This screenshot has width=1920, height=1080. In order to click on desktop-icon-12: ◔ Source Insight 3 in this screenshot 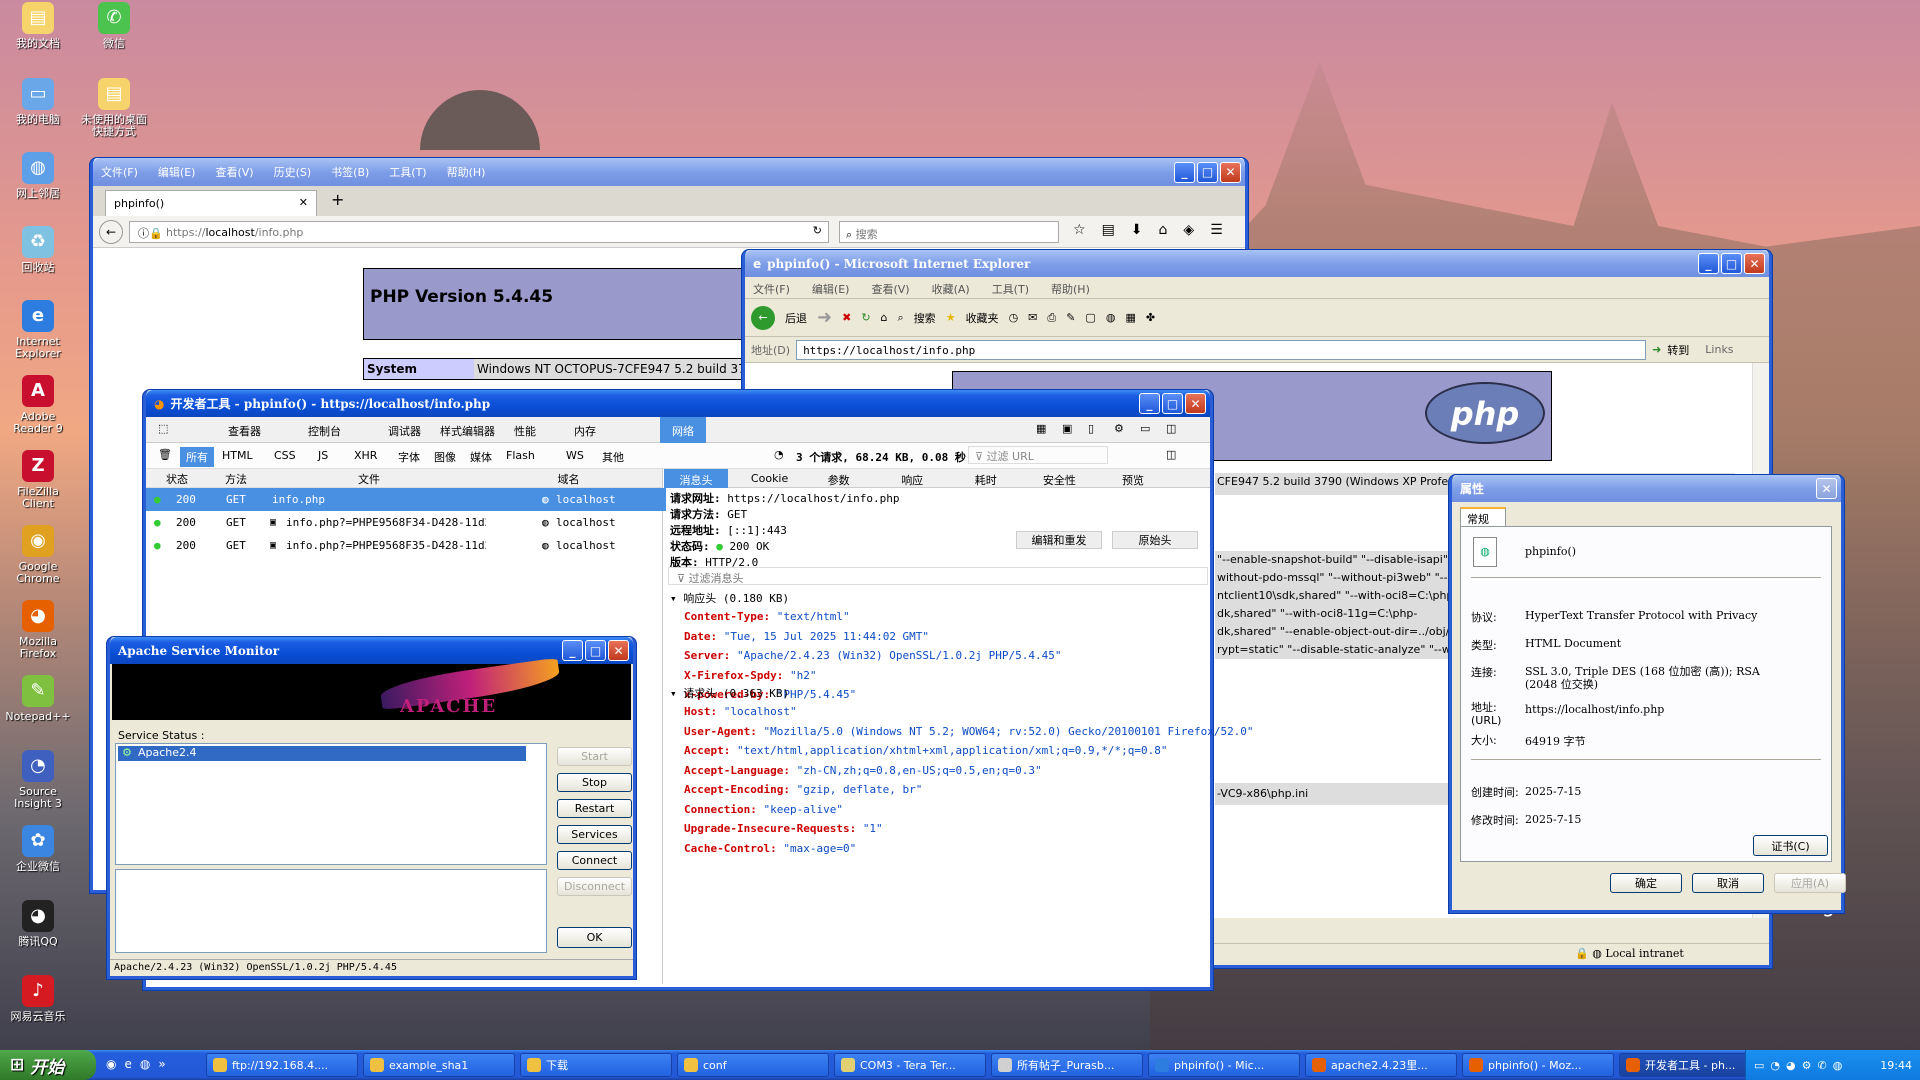, I will do `click(38, 780)`.